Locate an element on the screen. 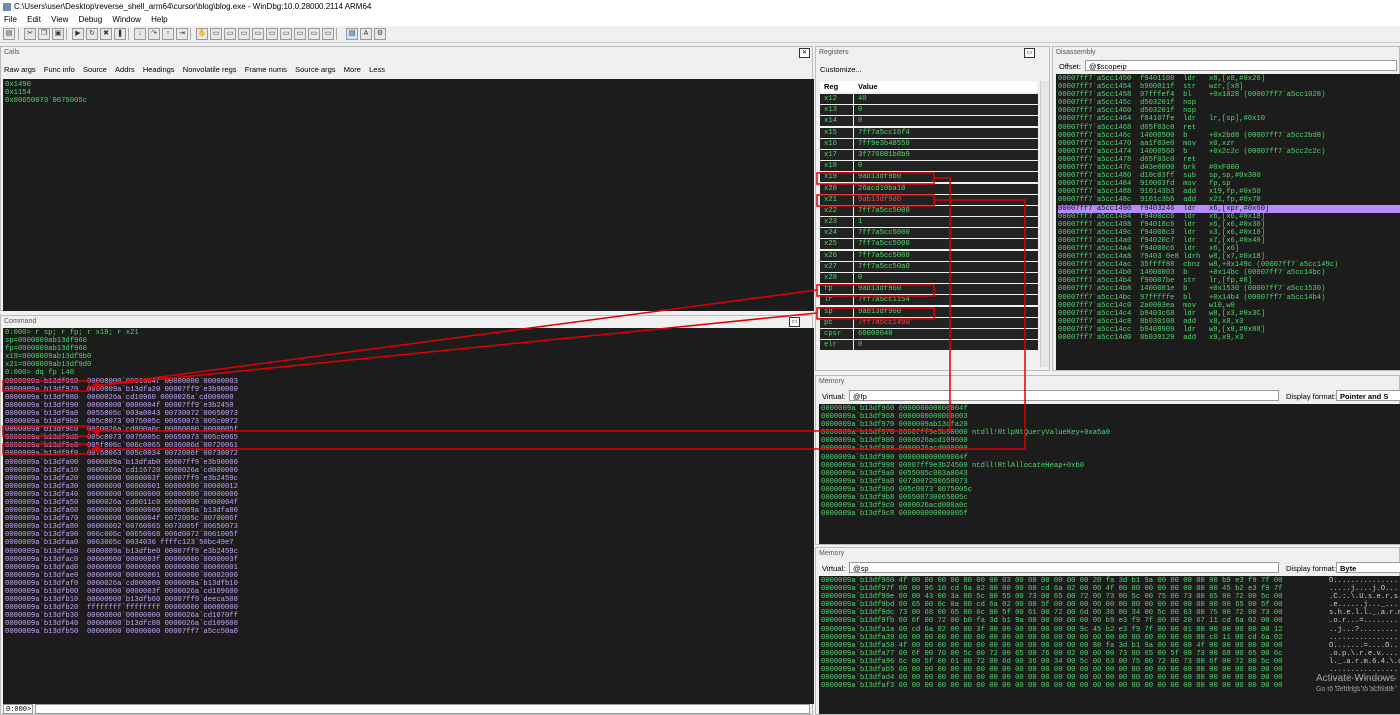 The height and width of the screenshot is (715, 1400). source-args-button: Source args is located at coordinates (315, 69).